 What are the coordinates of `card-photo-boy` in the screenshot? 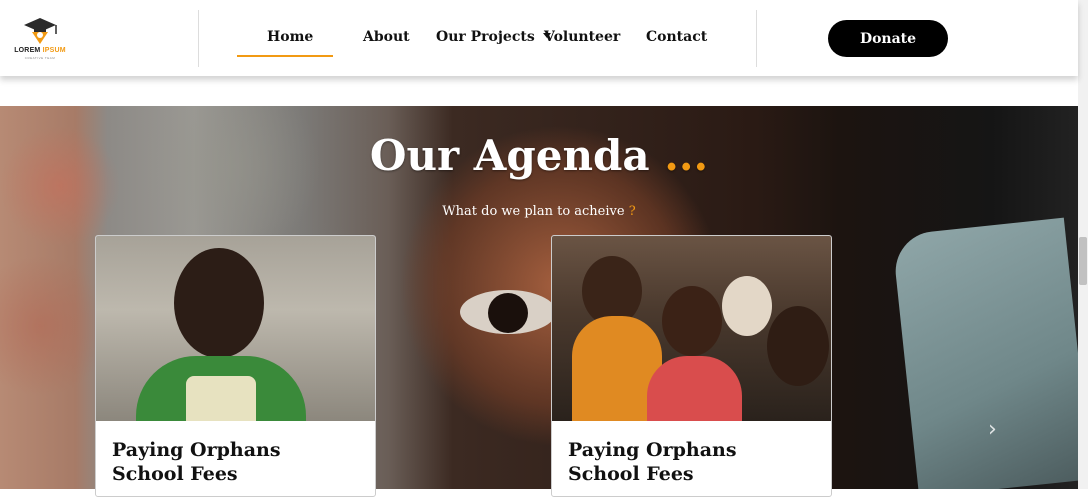 It's located at (235, 328).